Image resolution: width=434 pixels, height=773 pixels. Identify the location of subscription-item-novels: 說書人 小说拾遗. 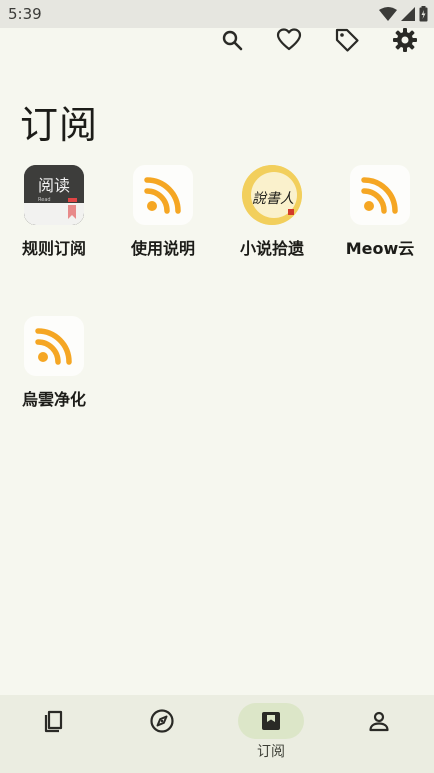
(272, 212).